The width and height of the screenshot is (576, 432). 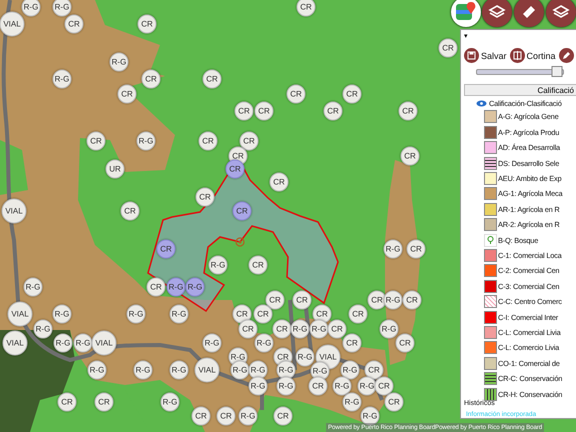 I want to click on edit-button, so click(x=566, y=55).